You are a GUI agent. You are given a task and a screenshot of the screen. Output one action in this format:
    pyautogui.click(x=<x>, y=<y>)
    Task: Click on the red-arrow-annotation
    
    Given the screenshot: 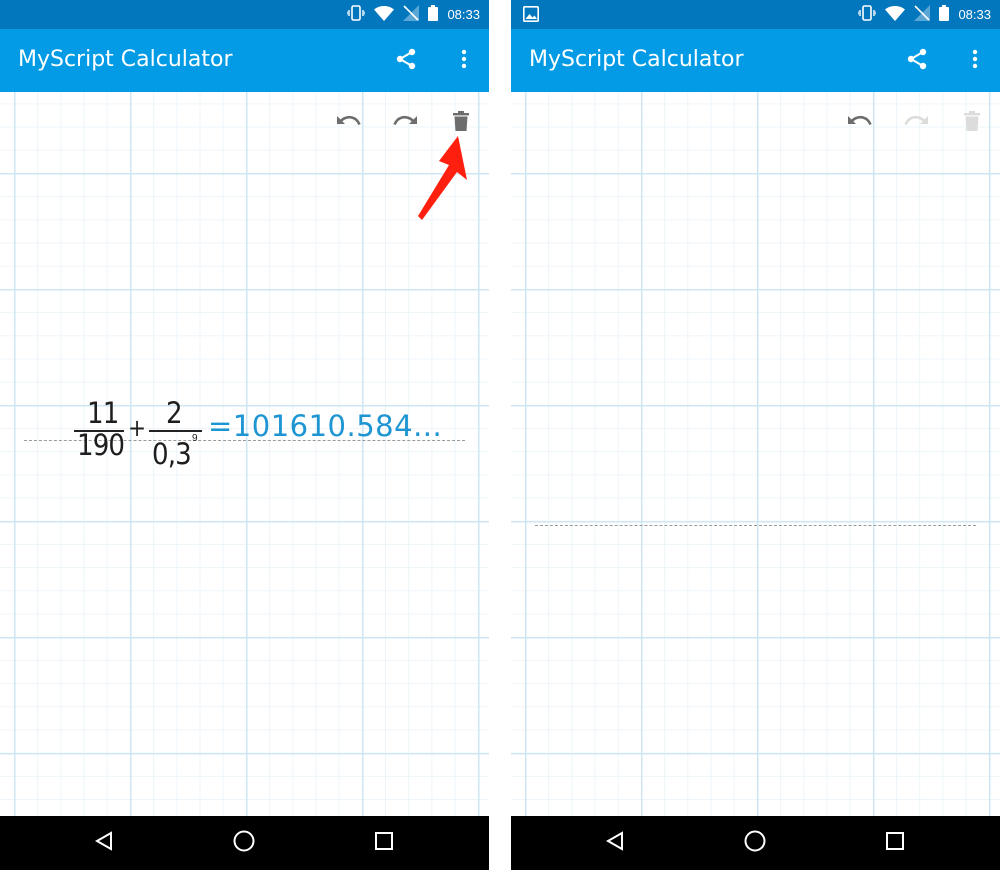 What is the action you would take?
    pyautogui.click(x=442, y=178)
    